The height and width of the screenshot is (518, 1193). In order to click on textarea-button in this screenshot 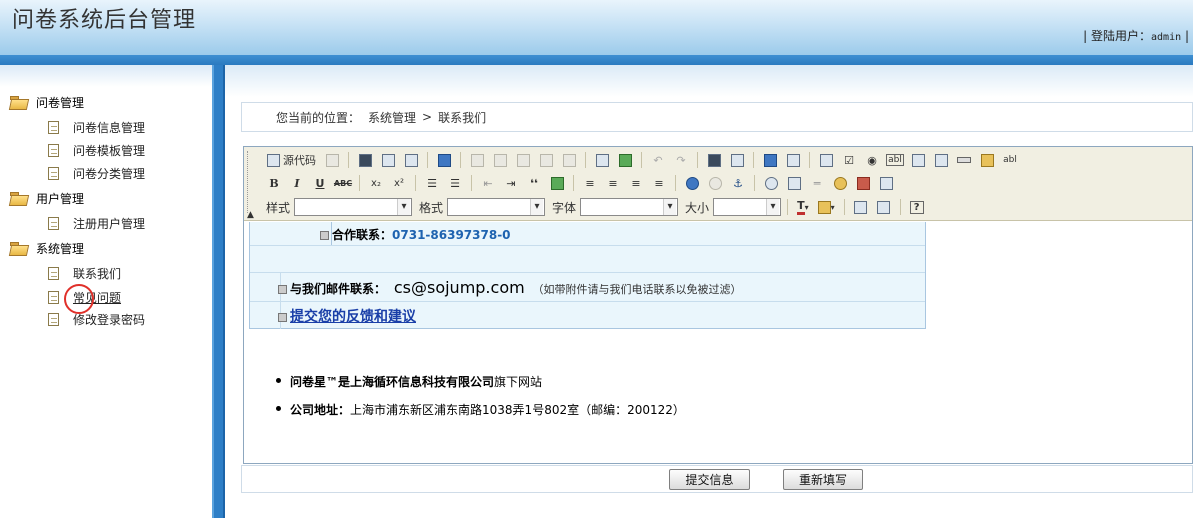, I will do `click(918, 160)`.